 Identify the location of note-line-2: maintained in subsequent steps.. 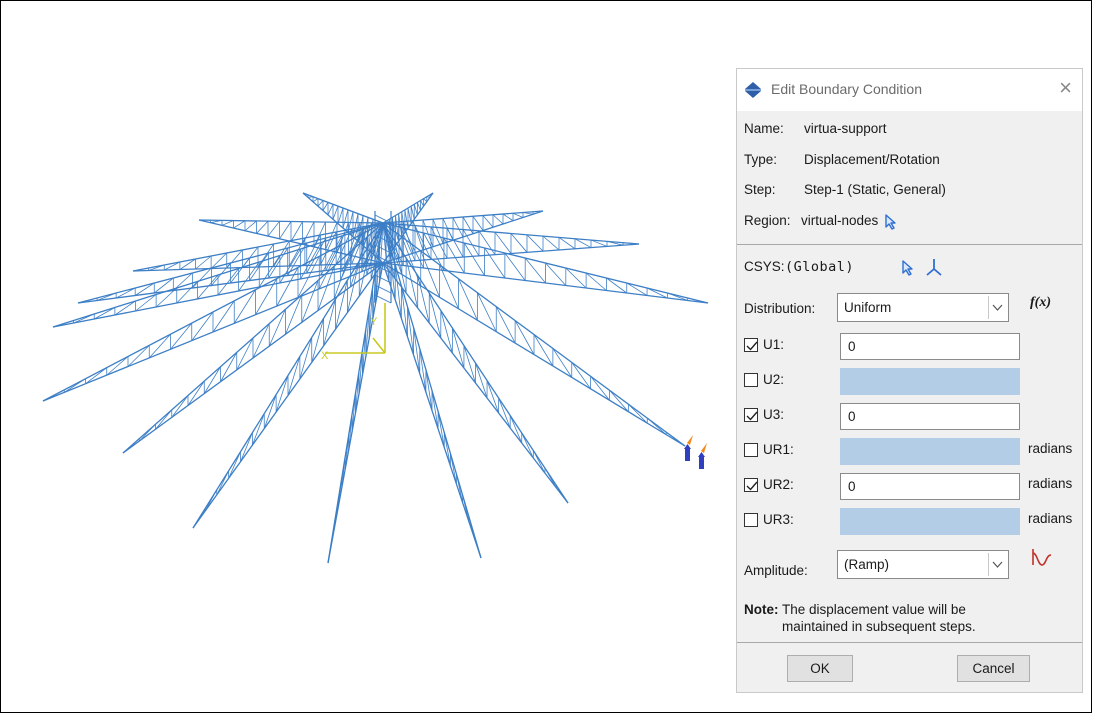
(879, 626).